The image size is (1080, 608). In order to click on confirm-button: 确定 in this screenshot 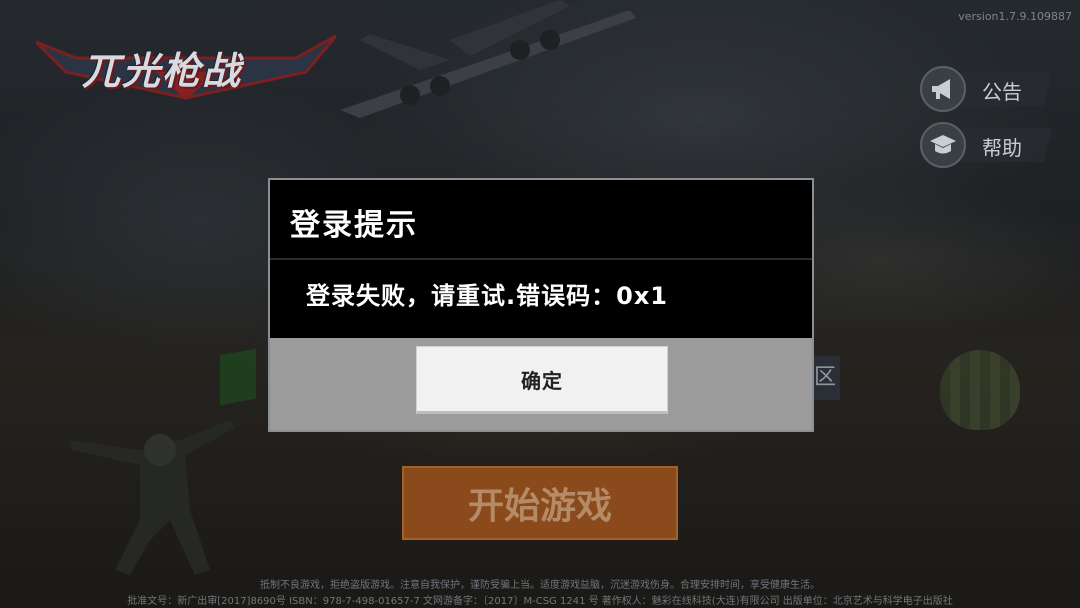, I will do `click(542, 380)`.